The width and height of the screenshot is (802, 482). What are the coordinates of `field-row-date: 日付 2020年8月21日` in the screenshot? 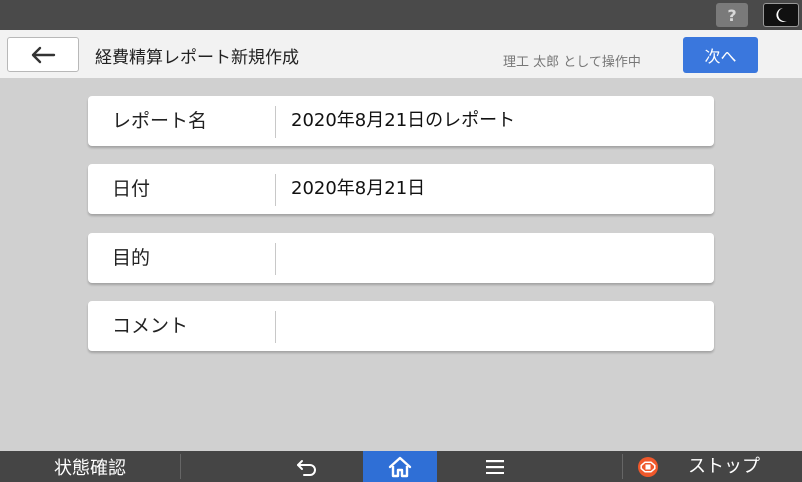 It's located at (401, 189).